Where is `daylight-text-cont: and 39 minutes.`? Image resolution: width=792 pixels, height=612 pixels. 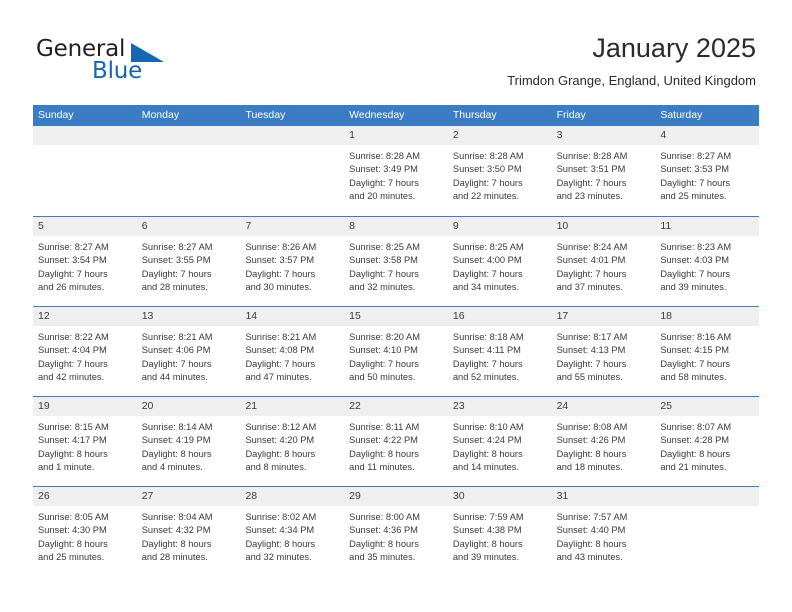 daylight-text-cont: and 39 minutes. is located at coordinates (693, 287).